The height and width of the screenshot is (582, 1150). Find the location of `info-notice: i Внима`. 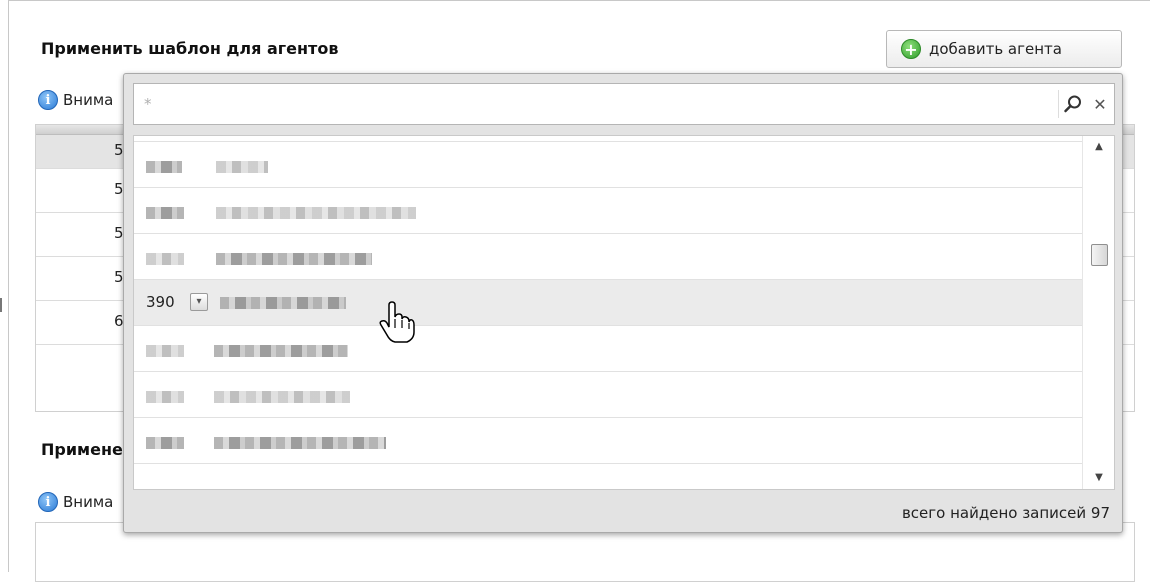

info-notice: i Внима is located at coordinates (75, 100).